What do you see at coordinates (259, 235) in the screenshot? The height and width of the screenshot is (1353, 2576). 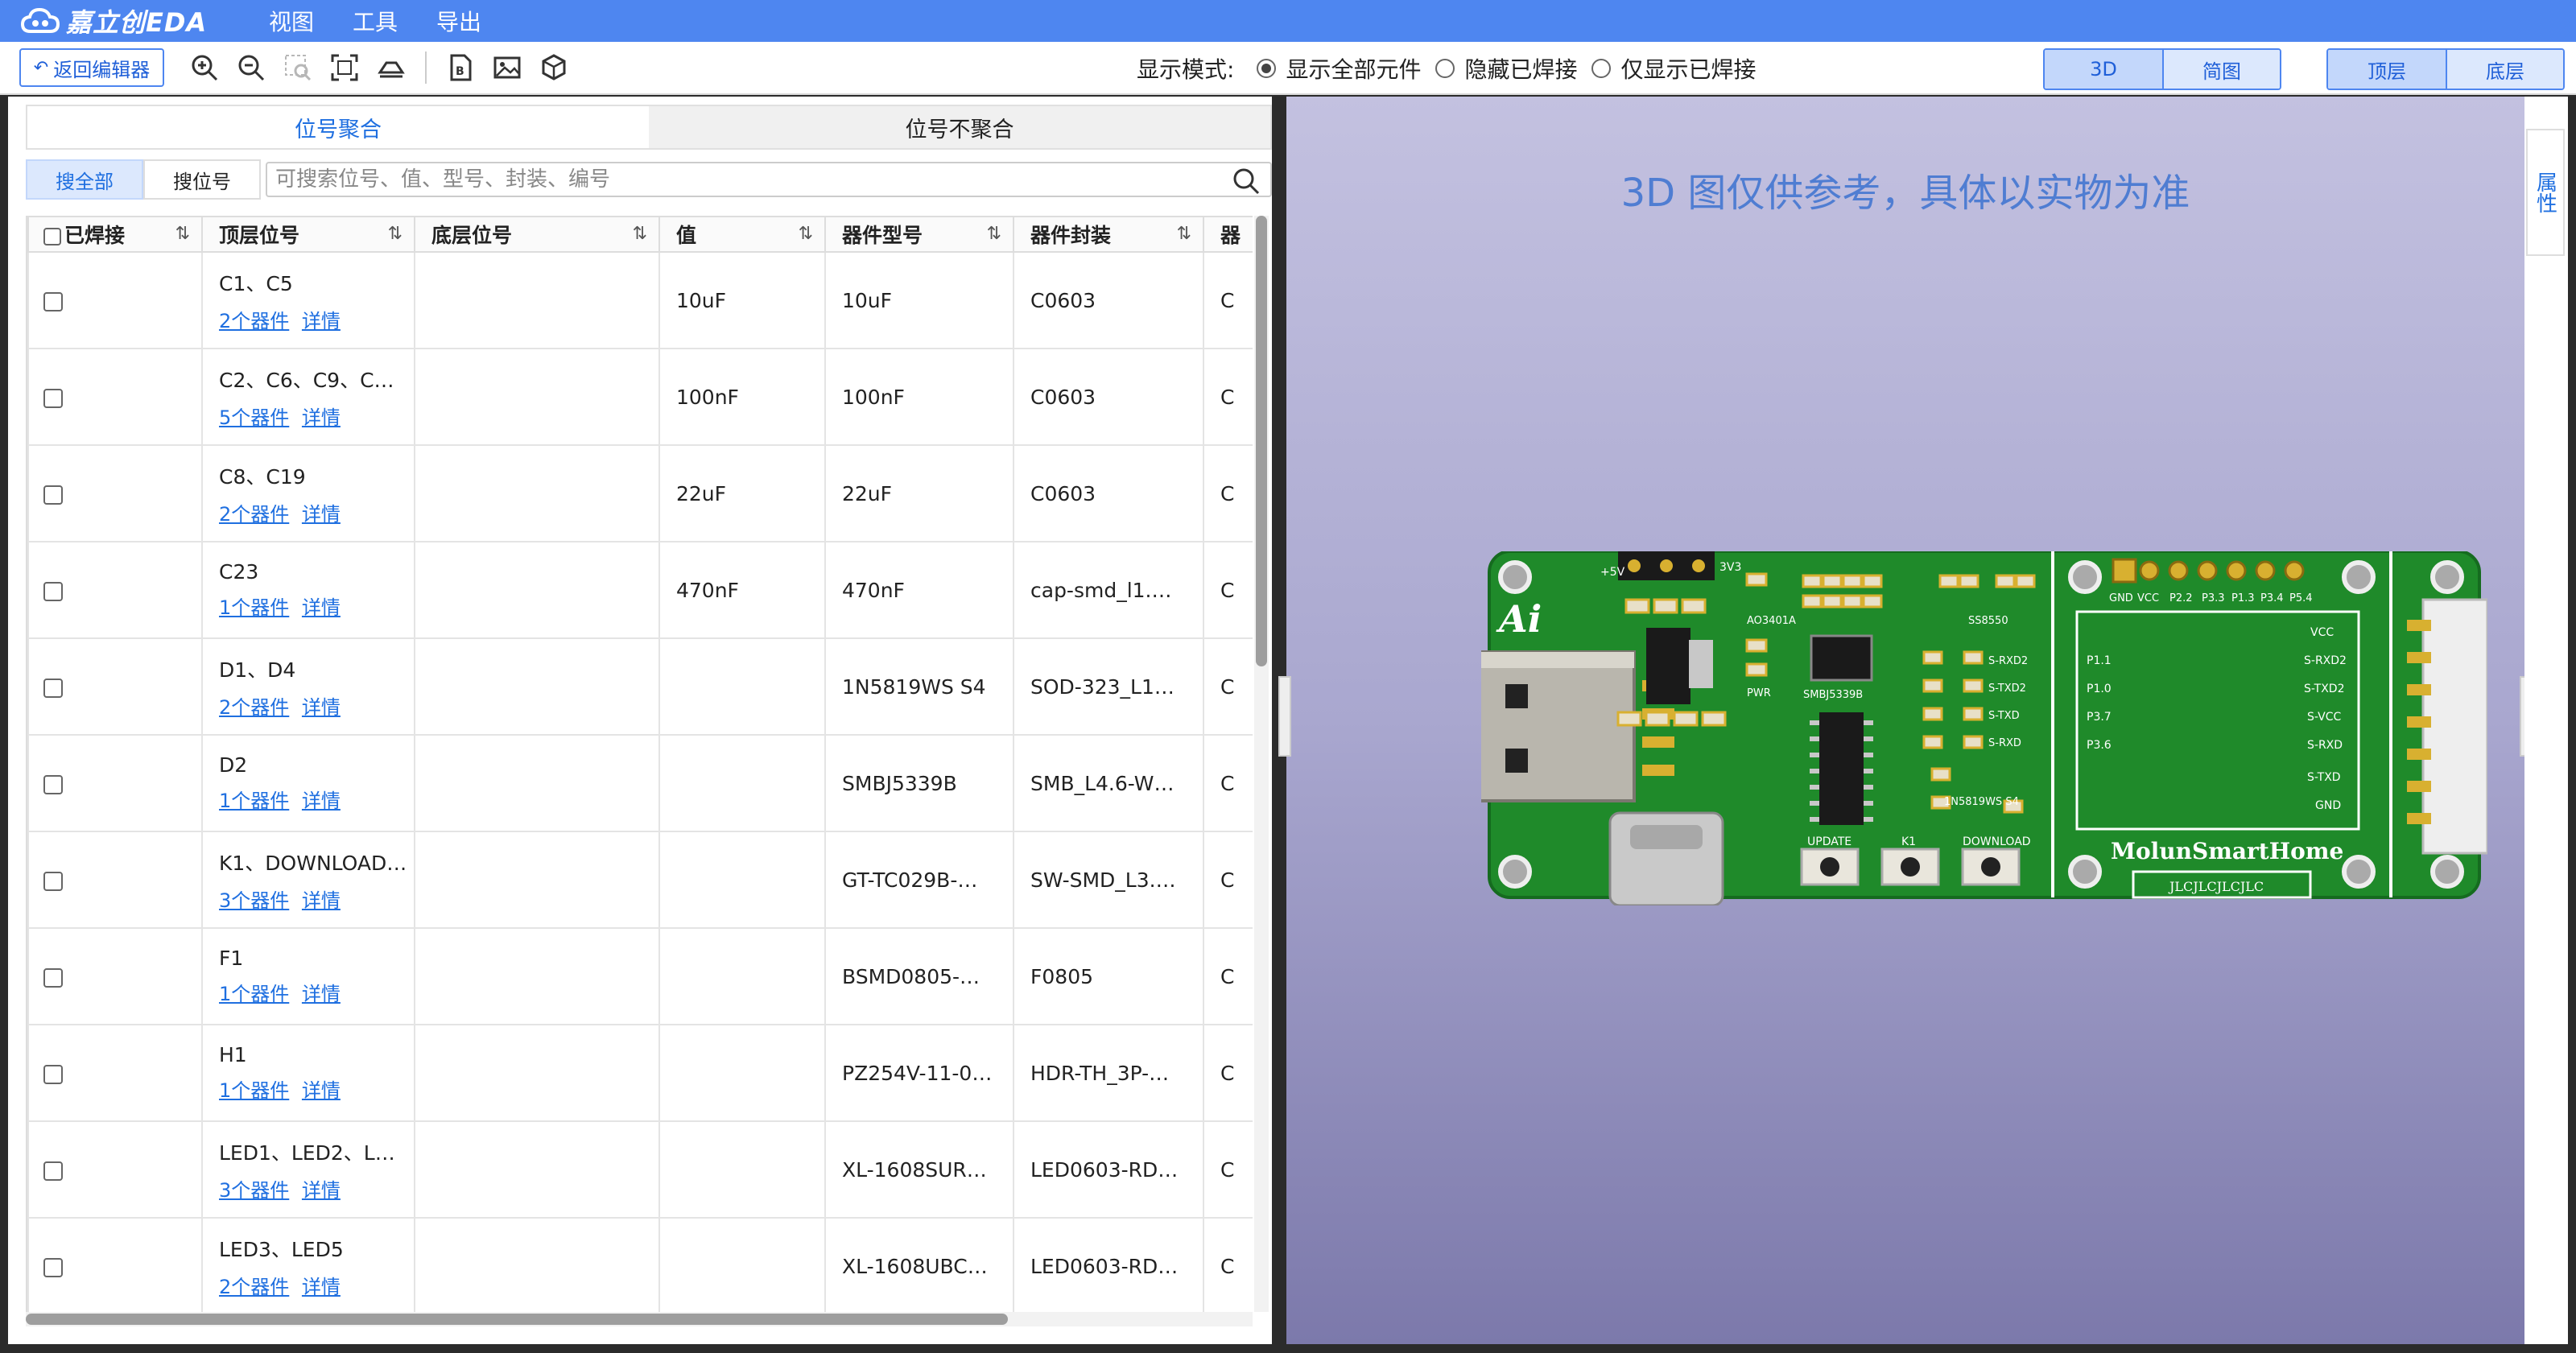 I see `col-top-ref-label: 顶层位号` at bounding box center [259, 235].